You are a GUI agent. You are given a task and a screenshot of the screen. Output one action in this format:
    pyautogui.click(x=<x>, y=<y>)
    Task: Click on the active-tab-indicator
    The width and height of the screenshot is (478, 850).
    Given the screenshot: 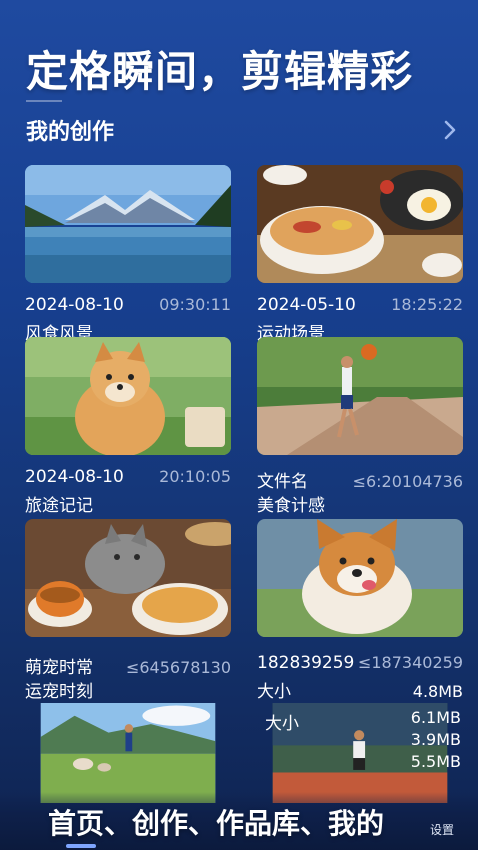 What is the action you would take?
    pyautogui.click(x=81, y=846)
    